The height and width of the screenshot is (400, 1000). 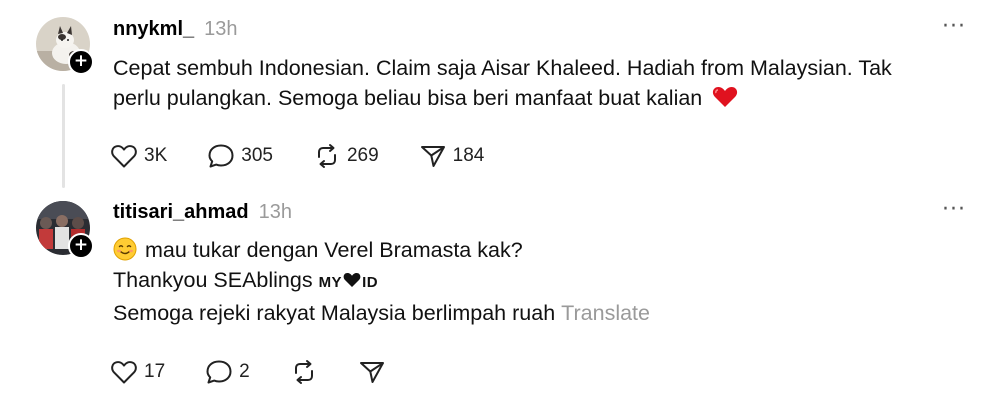 What do you see at coordinates (216, 280) in the screenshot?
I see `post-text: Thankyou SEAblings` at bounding box center [216, 280].